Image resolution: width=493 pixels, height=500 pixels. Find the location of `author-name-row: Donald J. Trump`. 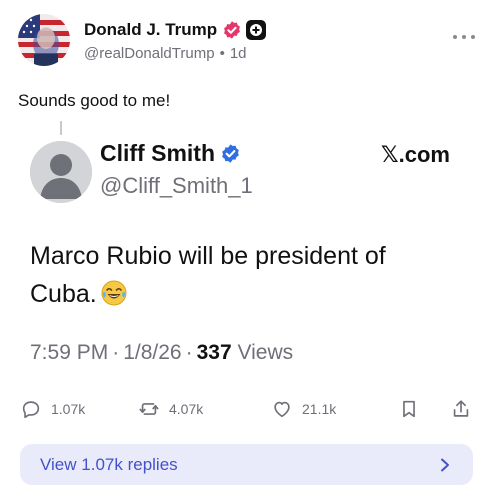

author-name-row: Donald J. Trump is located at coordinates (175, 30).